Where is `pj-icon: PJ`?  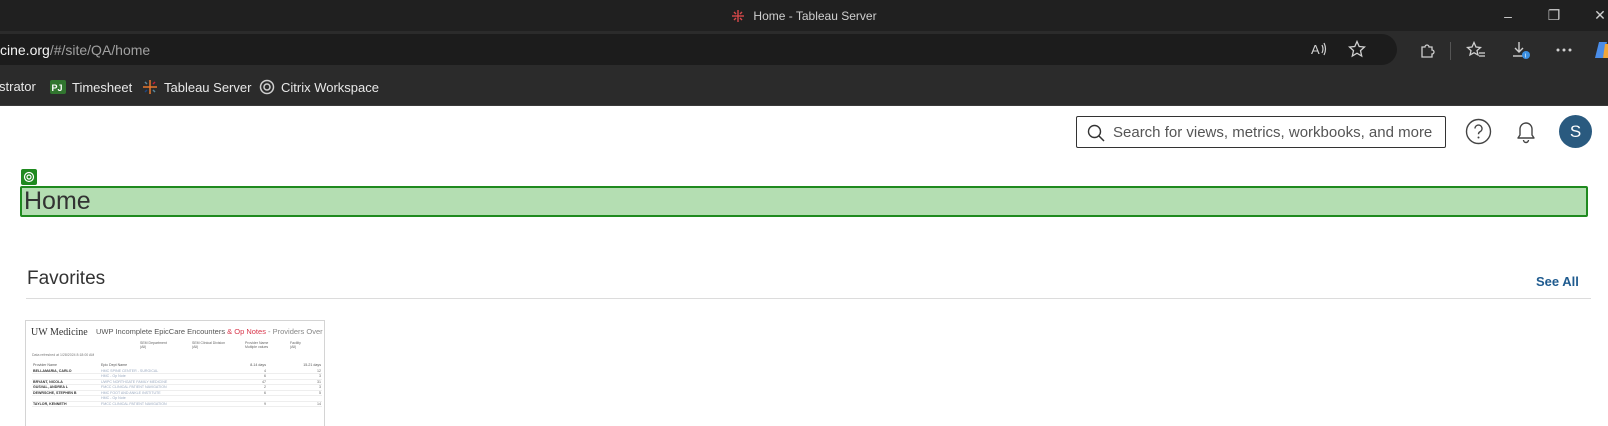
pj-icon: PJ is located at coordinates (58, 87).